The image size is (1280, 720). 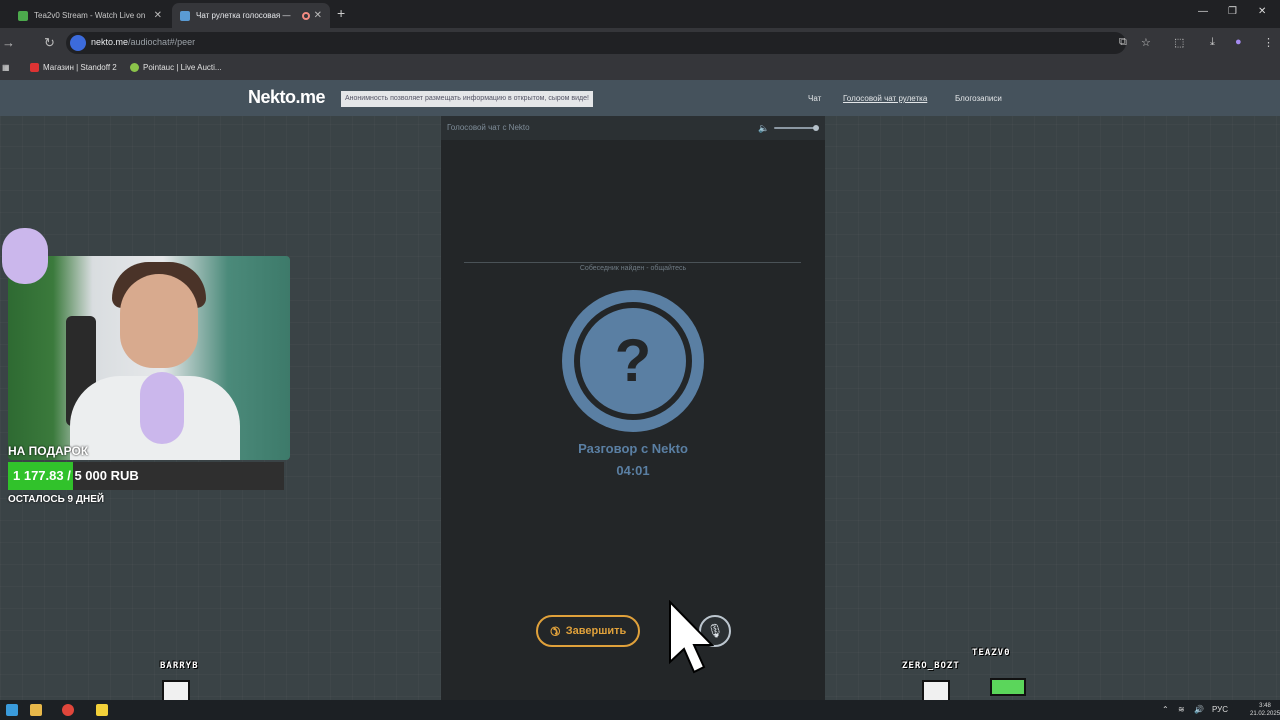 What do you see at coordinates (633, 448) in the screenshot?
I see `conversation-title: Разговор с Nekto` at bounding box center [633, 448].